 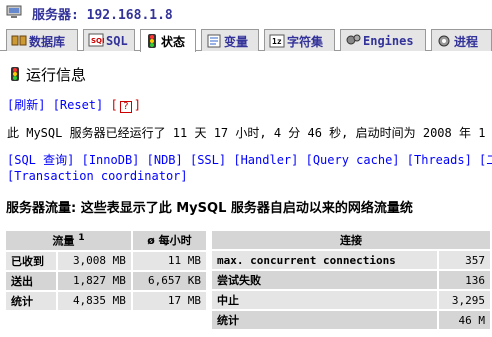 I want to click on svg-text: 1z, so click(x=277, y=41).